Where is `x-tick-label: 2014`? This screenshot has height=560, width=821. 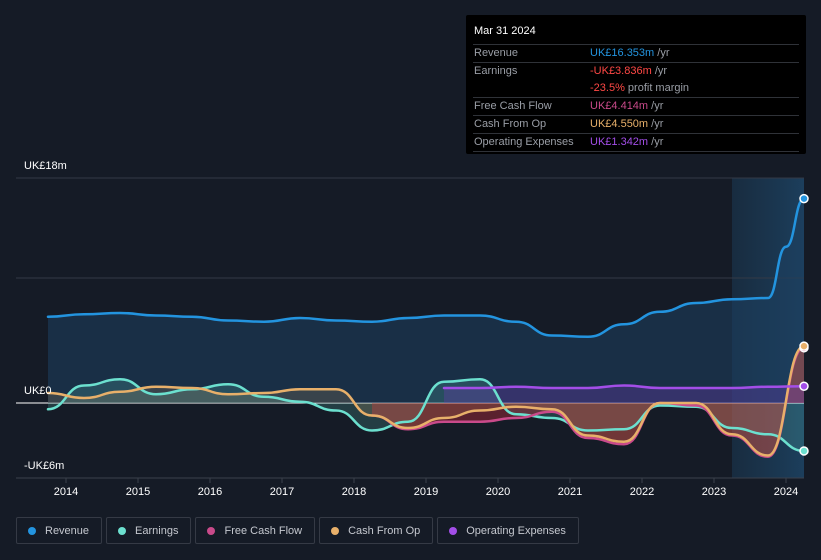 x-tick-label: 2014 is located at coordinates (66, 492).